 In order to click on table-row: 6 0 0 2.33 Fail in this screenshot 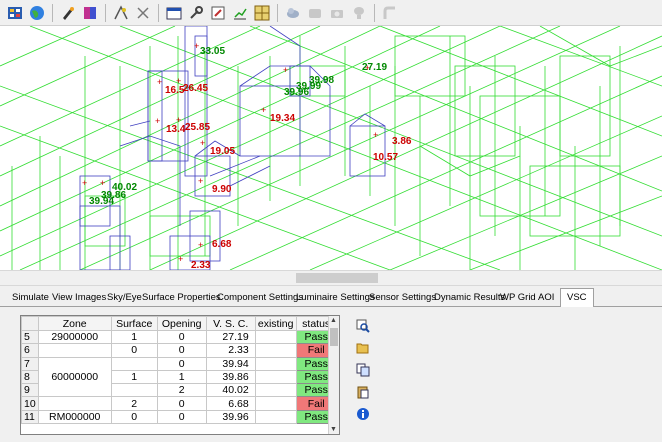, I will do `click(179, 350)`.